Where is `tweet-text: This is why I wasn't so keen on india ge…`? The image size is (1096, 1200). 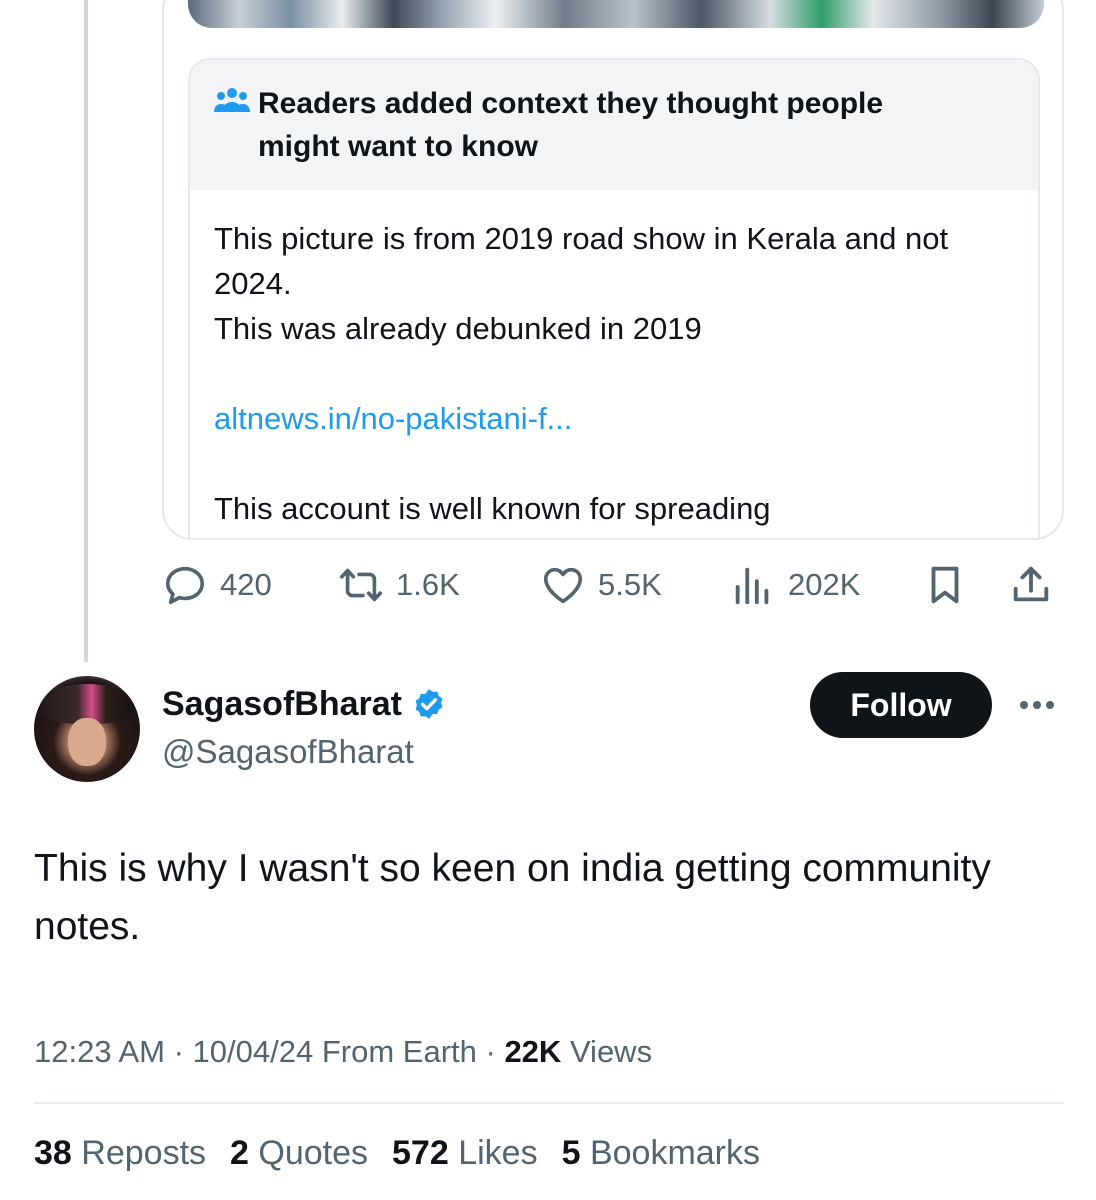 tweet-text: This is why I wasn't so keen on india ge… is located at coordinates (512, 897).